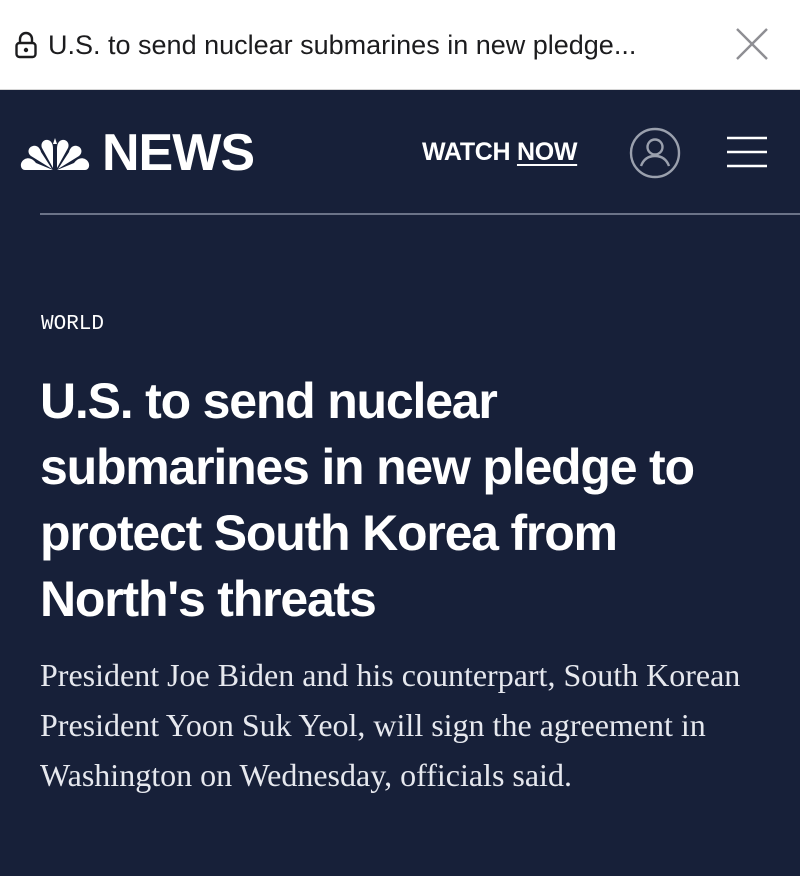 Image resolution: width=800 pixels, height=876 pixels. What do you see at coordinates (655, 153) in the screenshot?
I see `user-icon` at bounding box center [655, 153].